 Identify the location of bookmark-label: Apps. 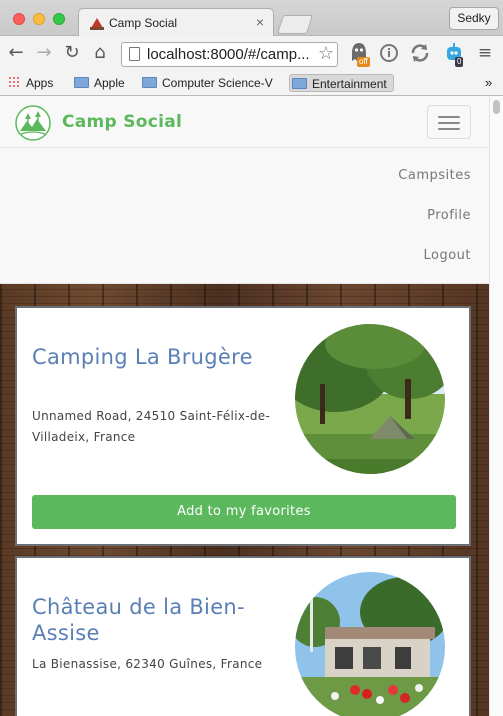
(40, 83).